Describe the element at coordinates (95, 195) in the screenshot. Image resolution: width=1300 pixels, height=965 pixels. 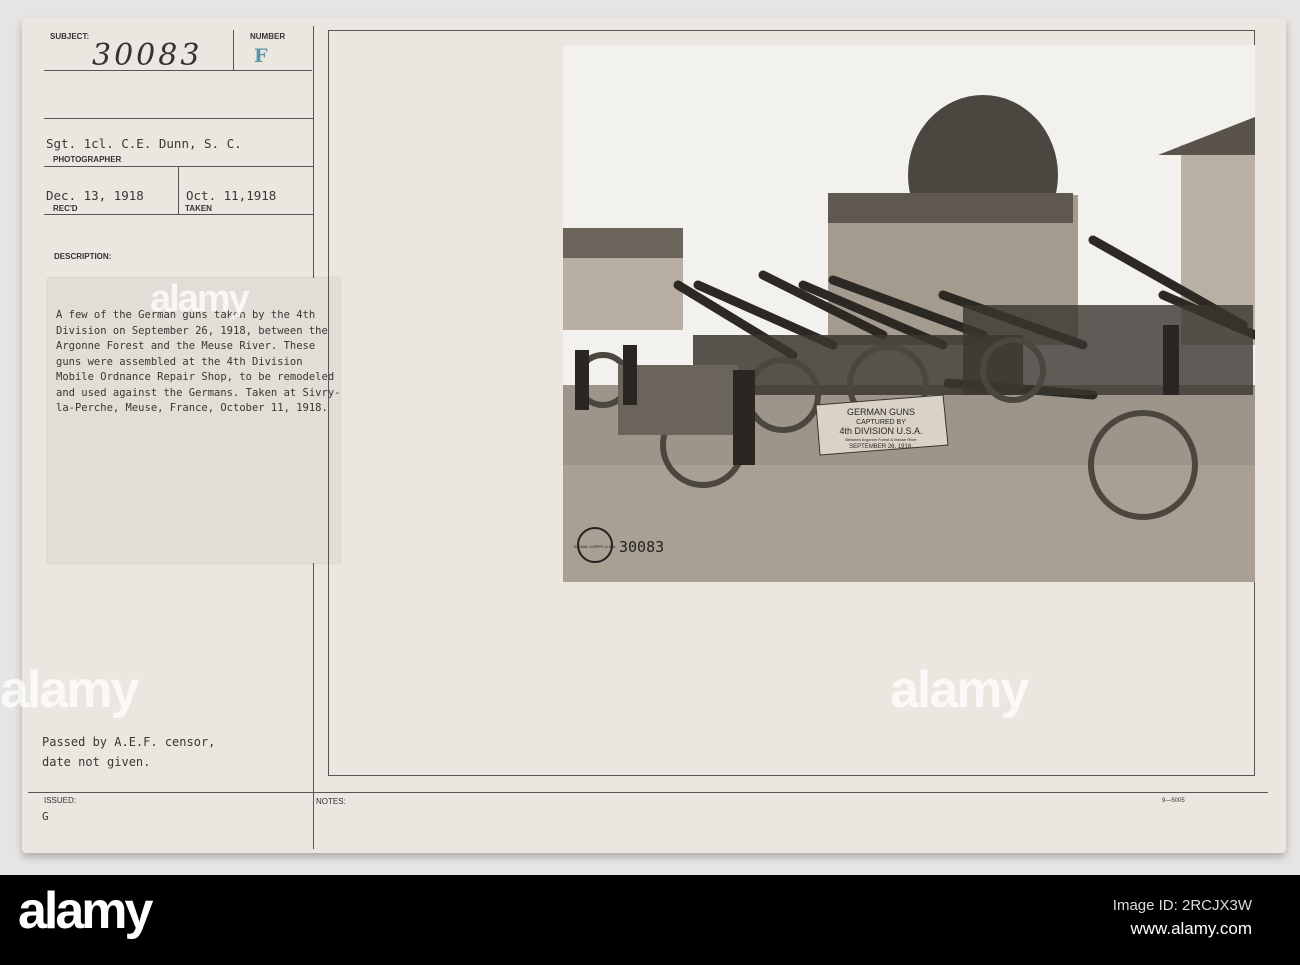
I see `received-date: Dec. 13, 1918` at that location.